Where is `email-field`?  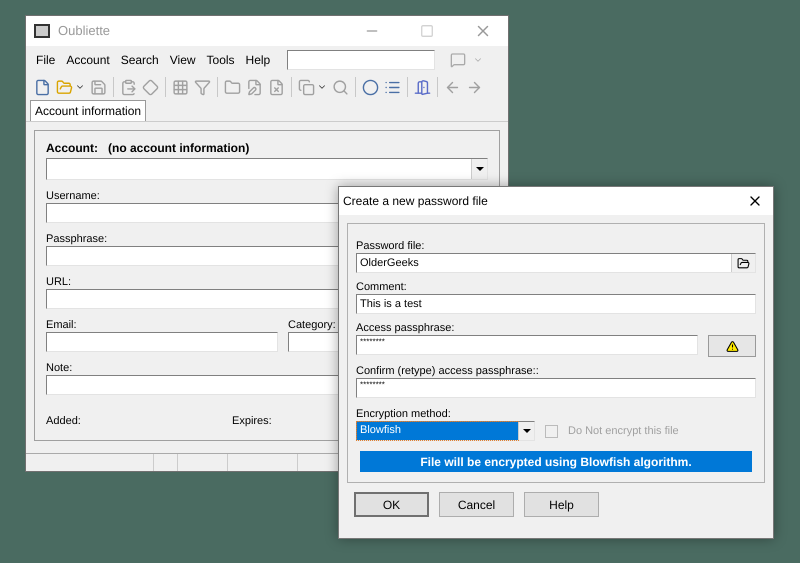
email-field is located at coordinates (162, 342).